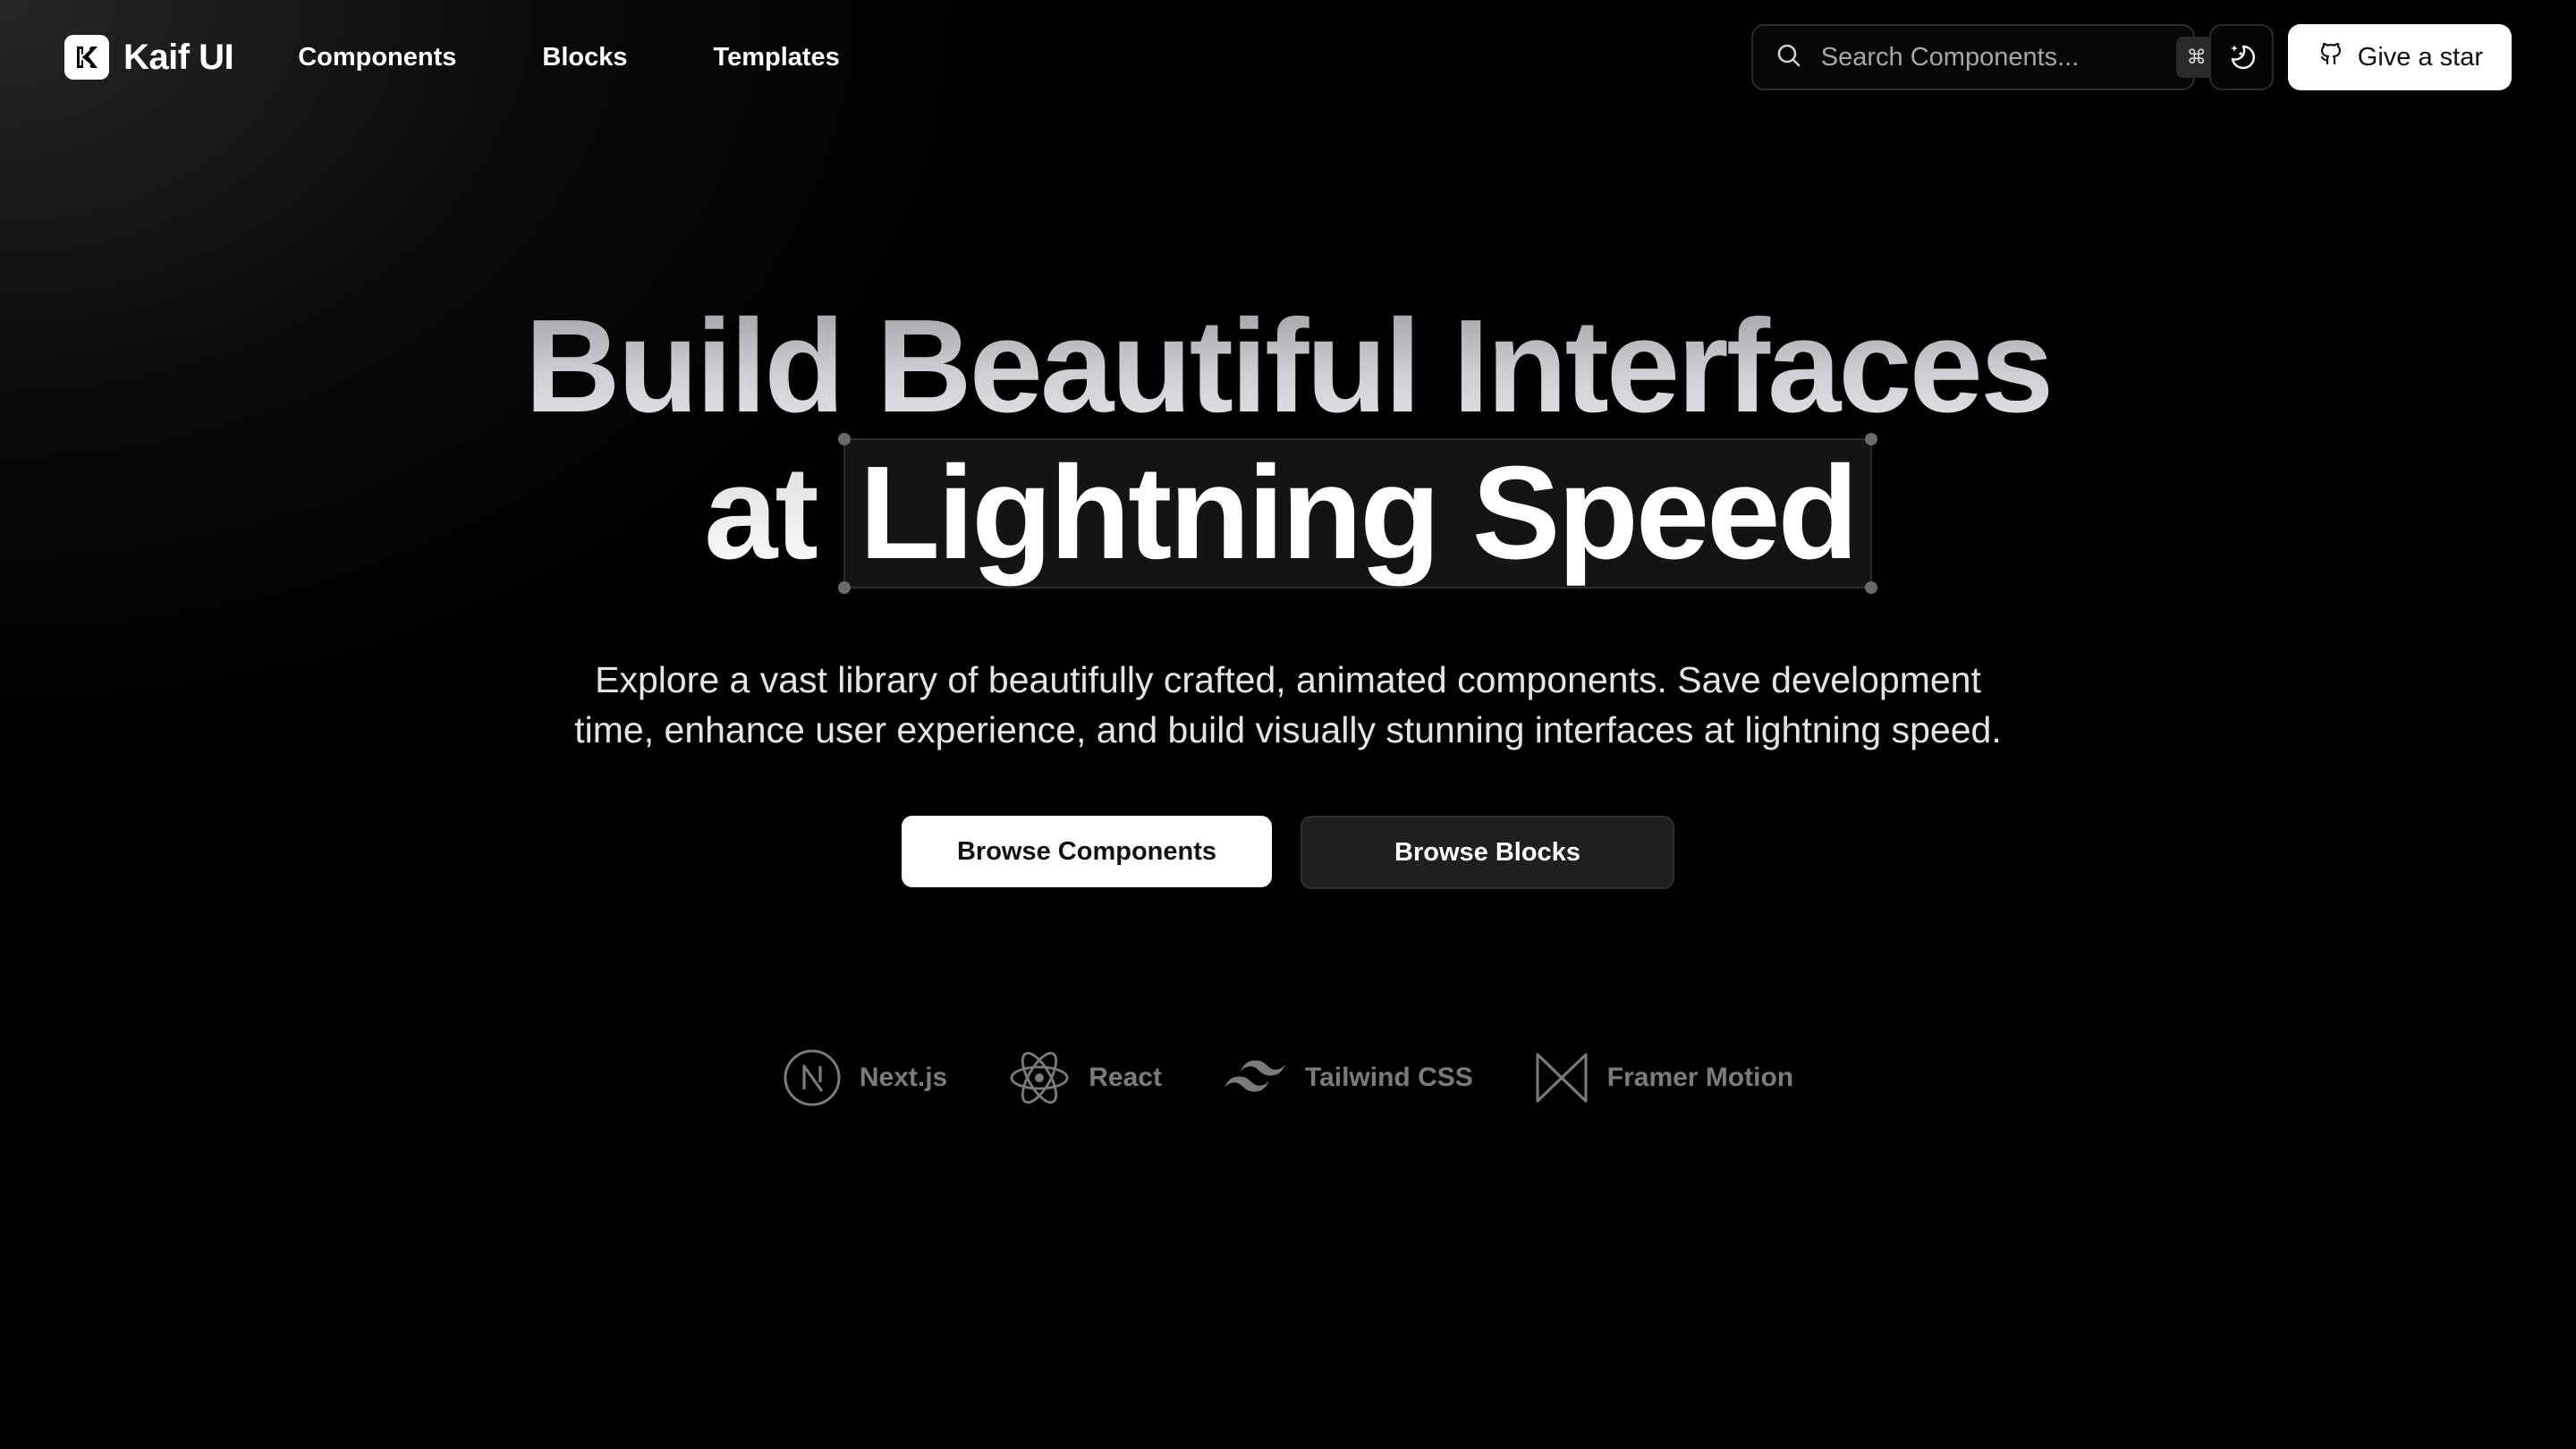  What do you see at coordinates (844, 439) in the screenshot?
I see `selection-handle-top-left` at bounding box center [844, 439].